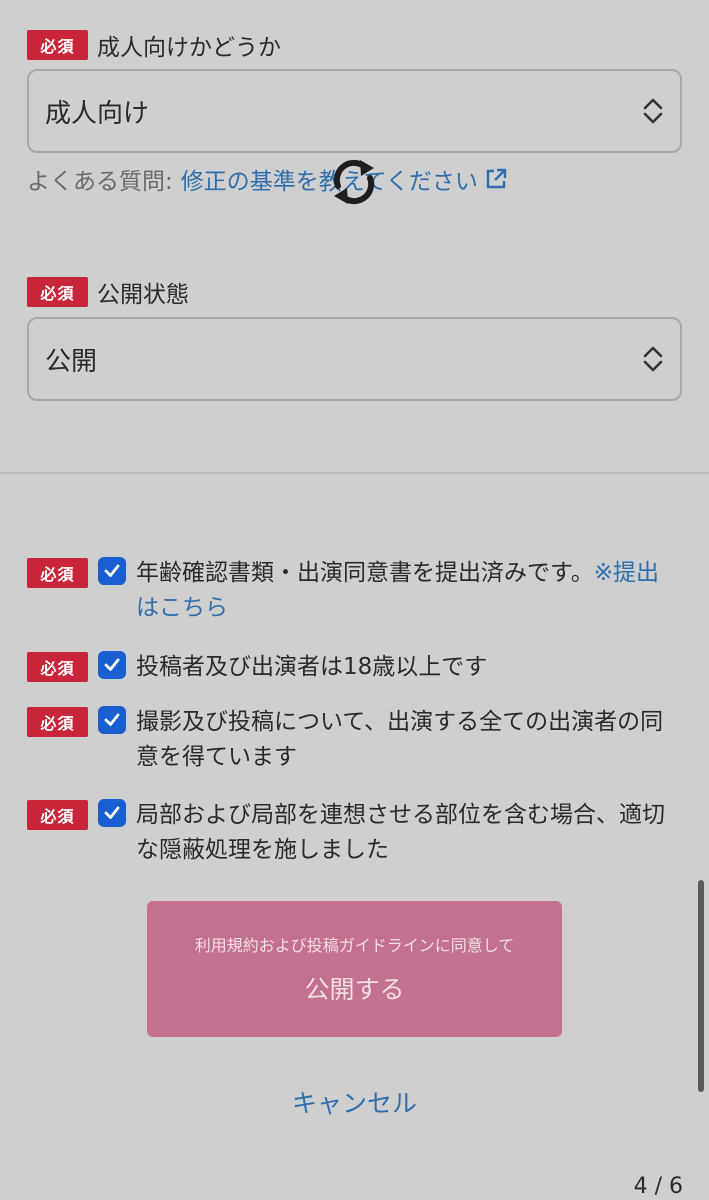 This screenshot has width=709, height=1200. Describe the element at coordinates (354, 969) in the screenshot. I see `publish-button: 利用規約および投稿ガイドラインに同意して 公開する` at that location.